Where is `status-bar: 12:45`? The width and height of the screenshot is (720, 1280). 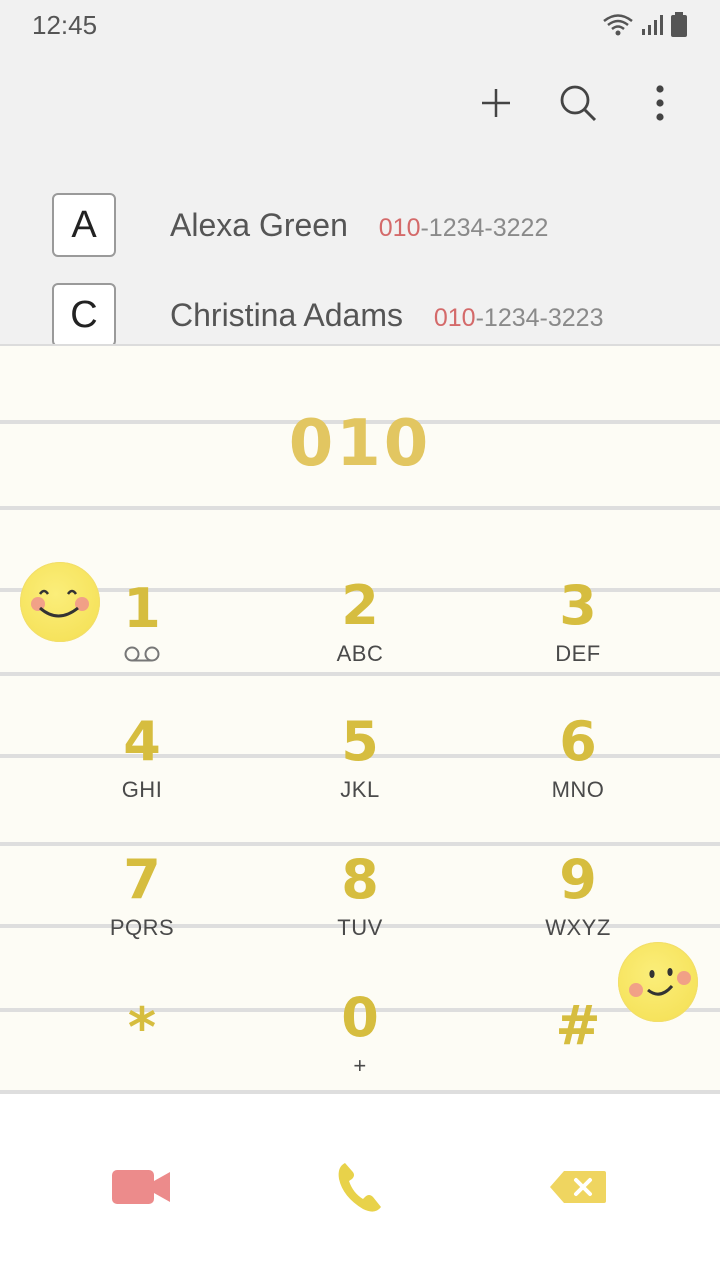
status-bar: 12:45 is located at coordinates (360, 25).